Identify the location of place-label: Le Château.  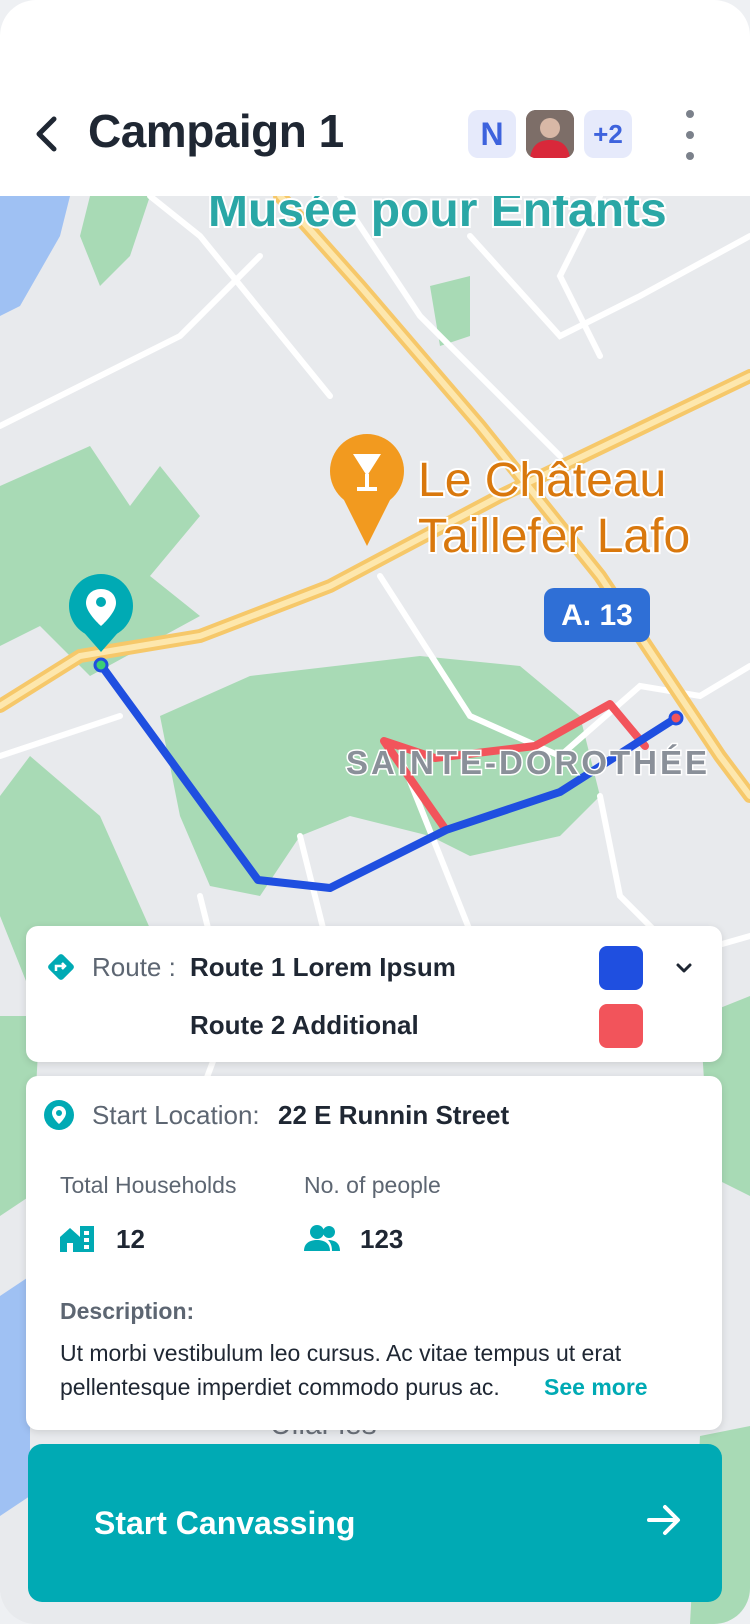
(542, 480).